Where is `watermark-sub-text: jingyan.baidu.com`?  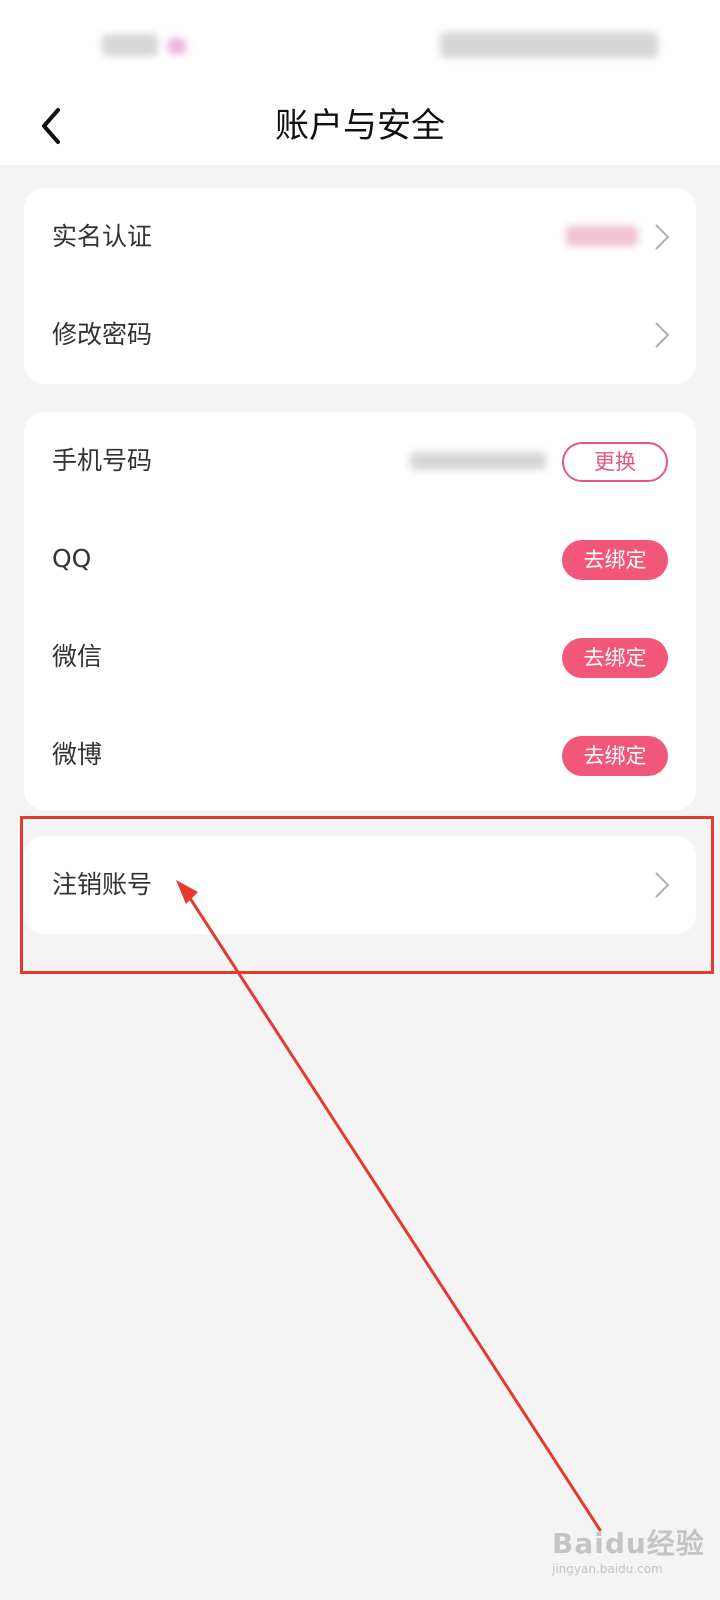
watermark-sub-text: jingyan.baidu.com is located at coordinates (607, 1569).